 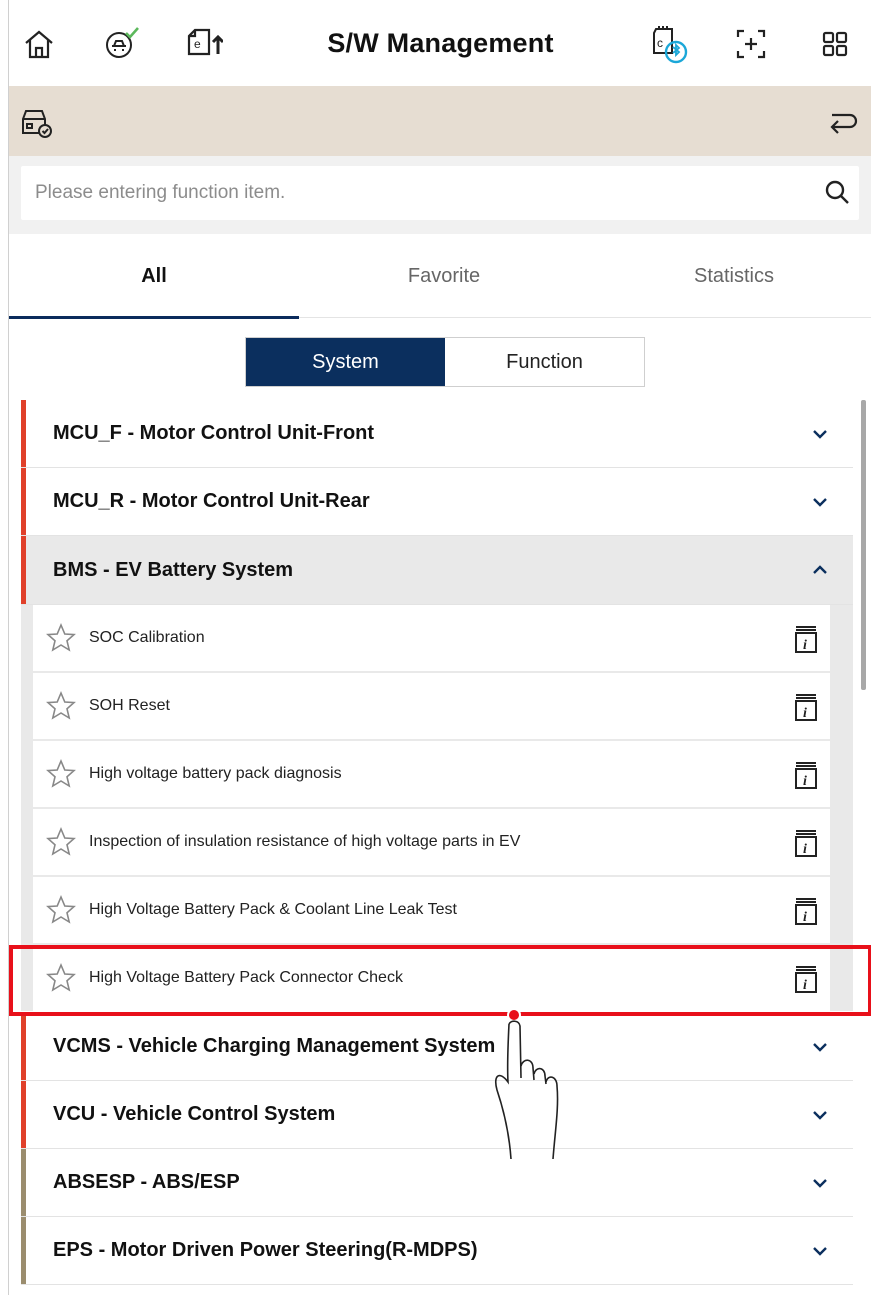 I want to click on chevron-up-icon, so click(x=820, y=570).